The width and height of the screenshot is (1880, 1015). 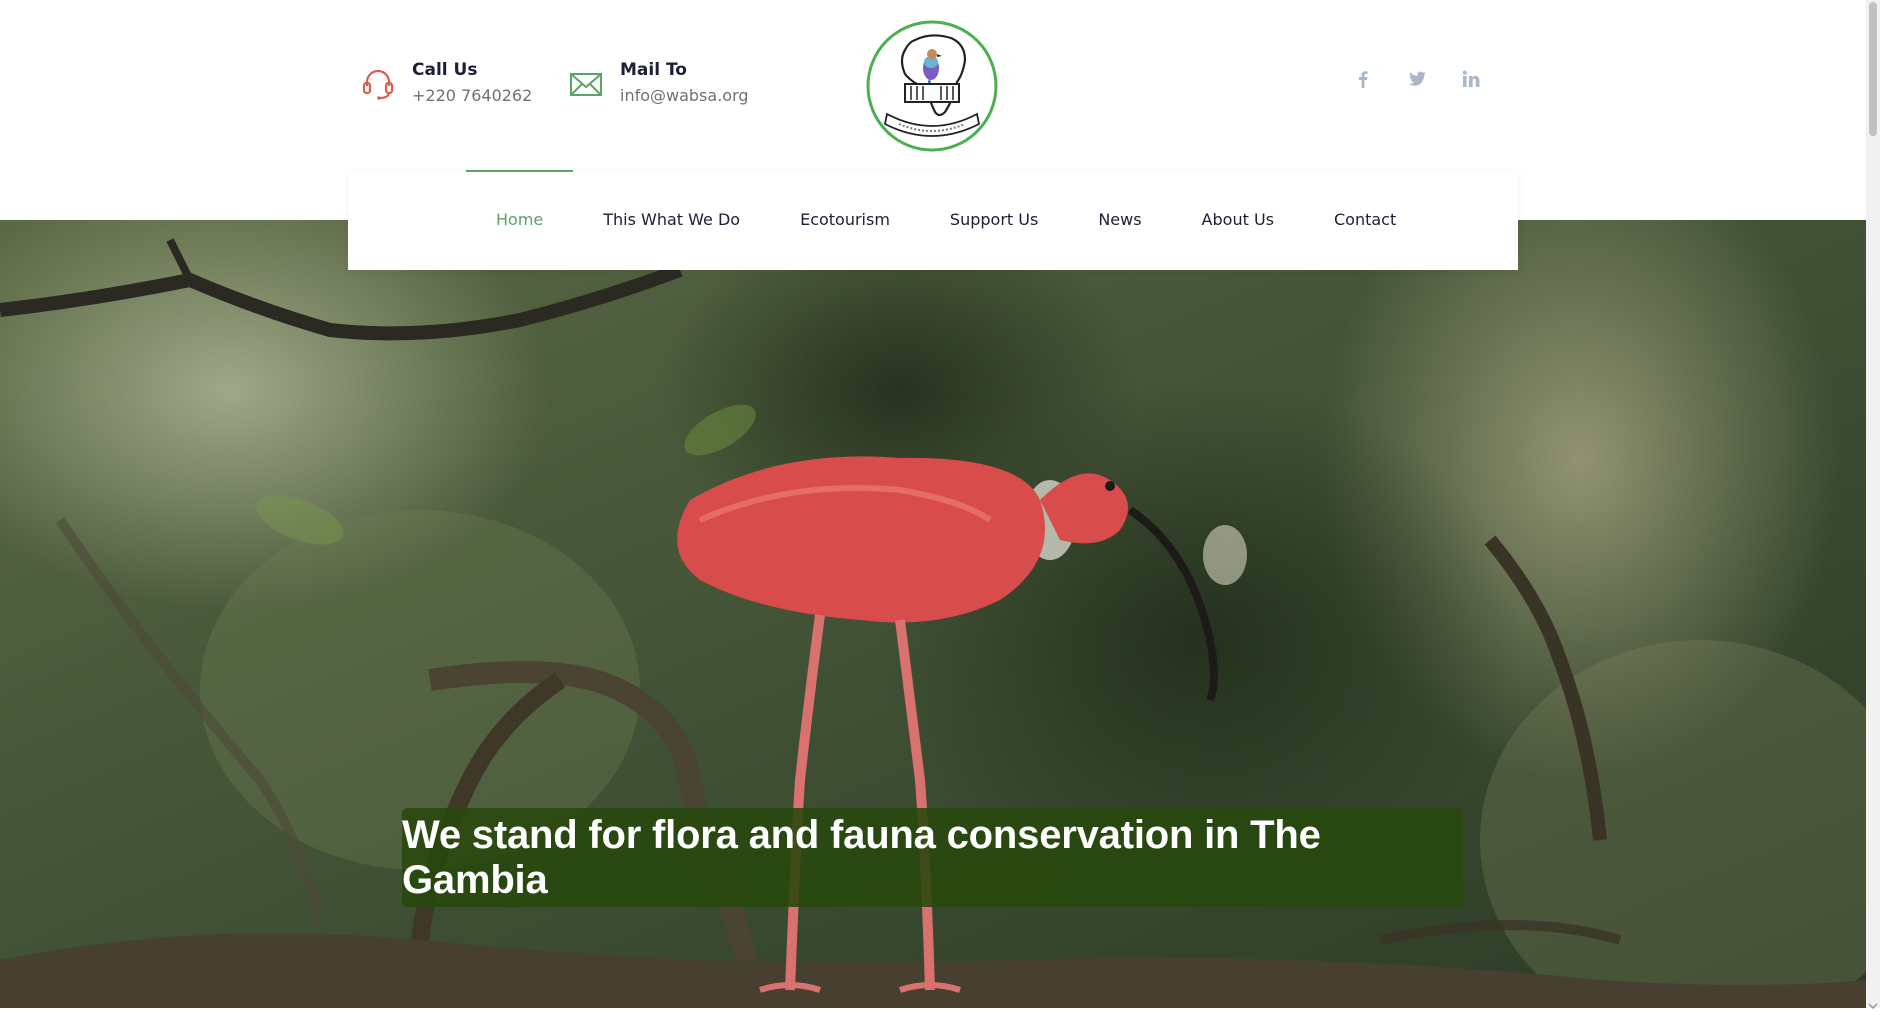 I want to click on headset-icon, so click(x=378, y=84).